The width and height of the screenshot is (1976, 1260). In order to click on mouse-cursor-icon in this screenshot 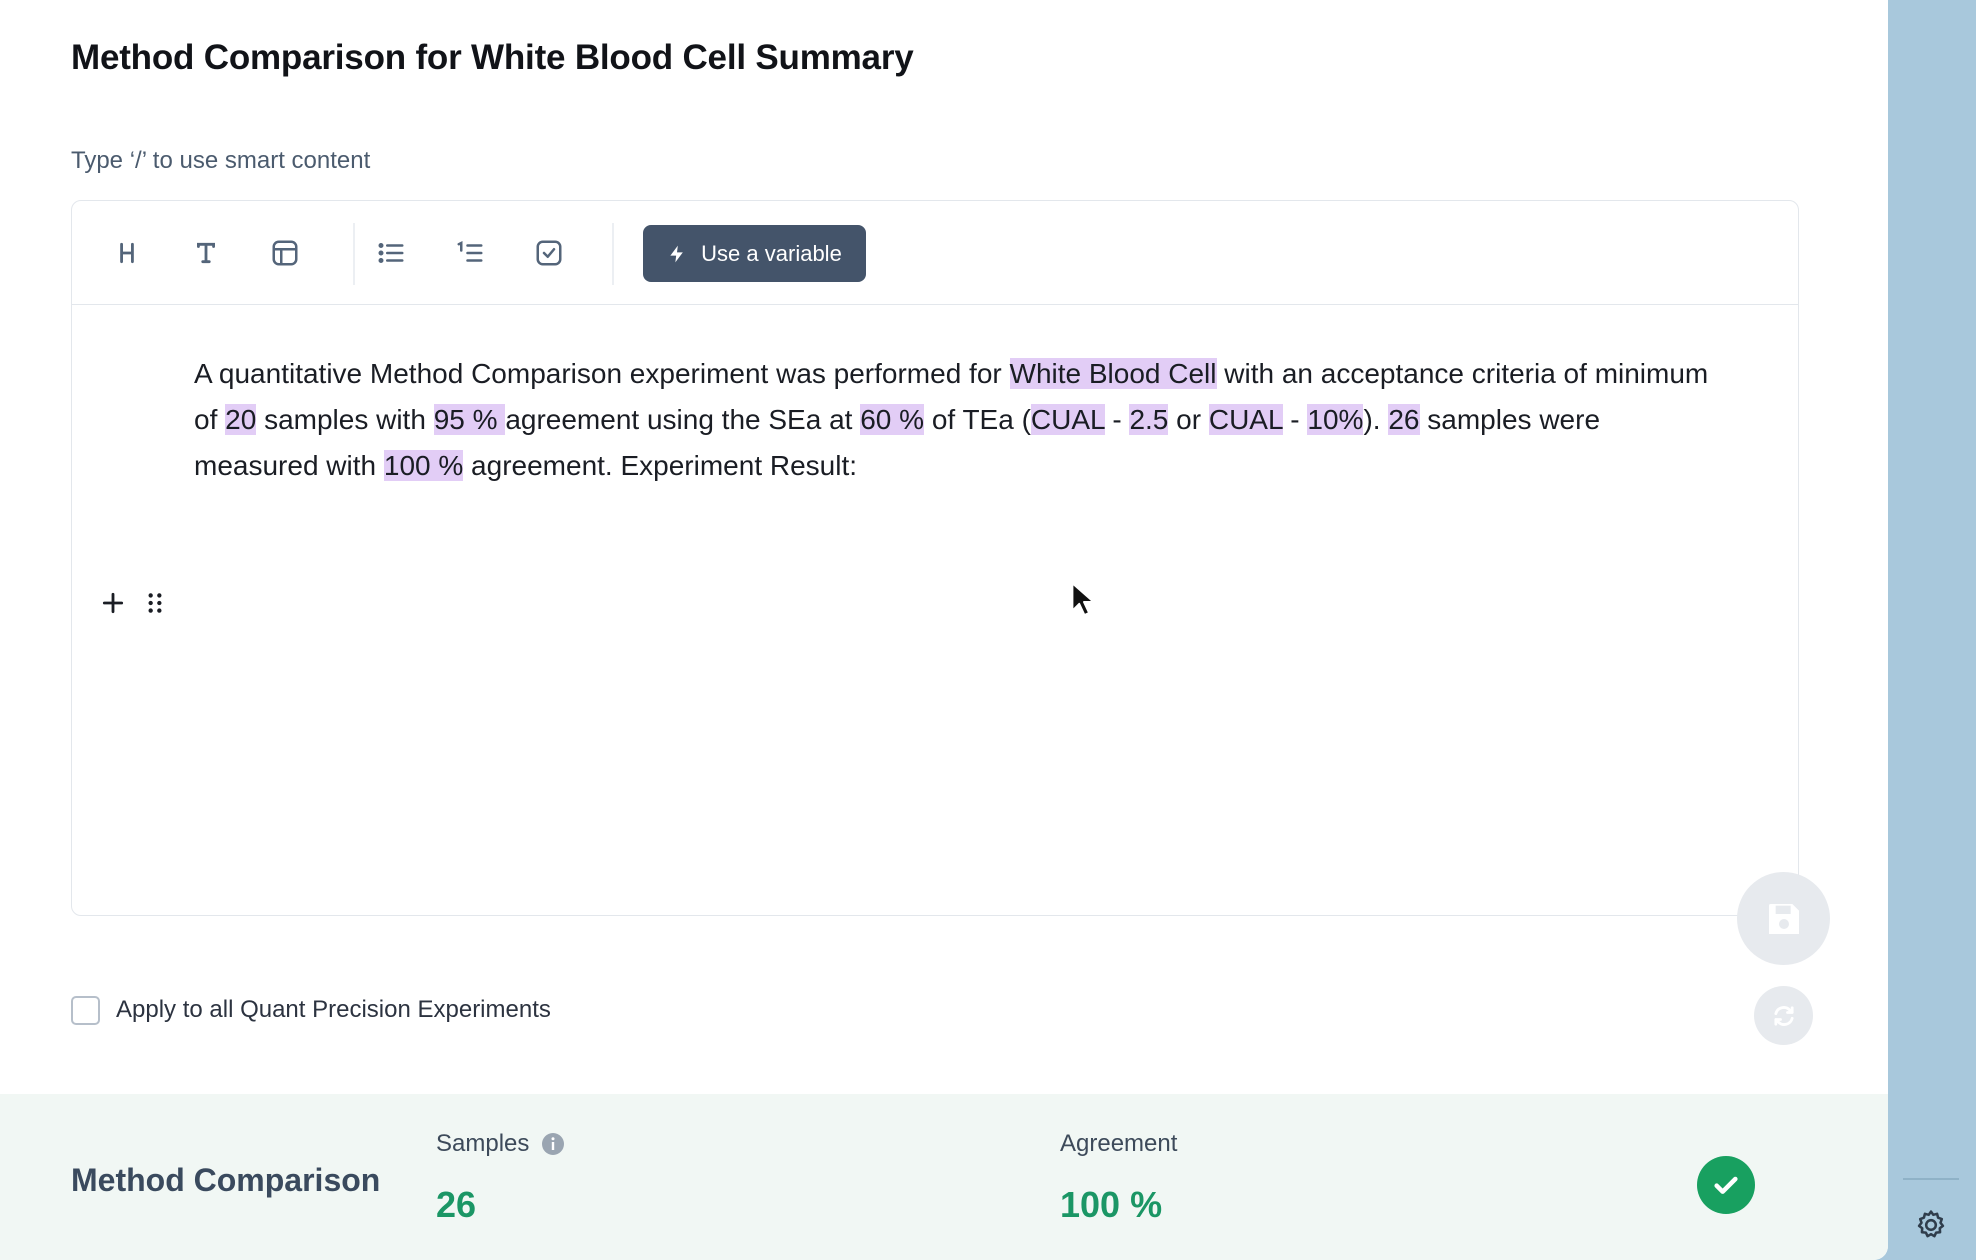, I will do `click(1083, 599)`.